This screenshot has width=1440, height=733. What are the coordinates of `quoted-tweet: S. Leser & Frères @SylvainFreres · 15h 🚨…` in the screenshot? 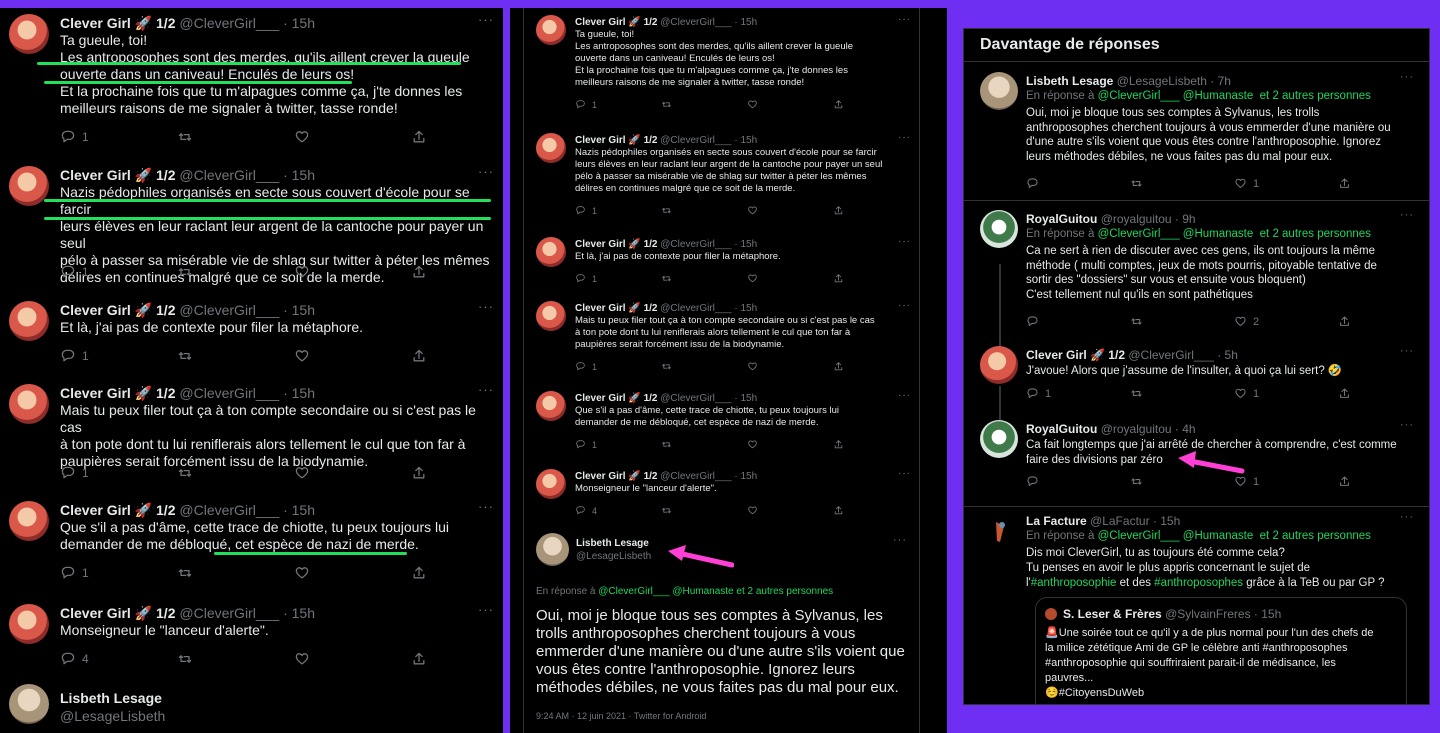 It's located at (1221, 650).